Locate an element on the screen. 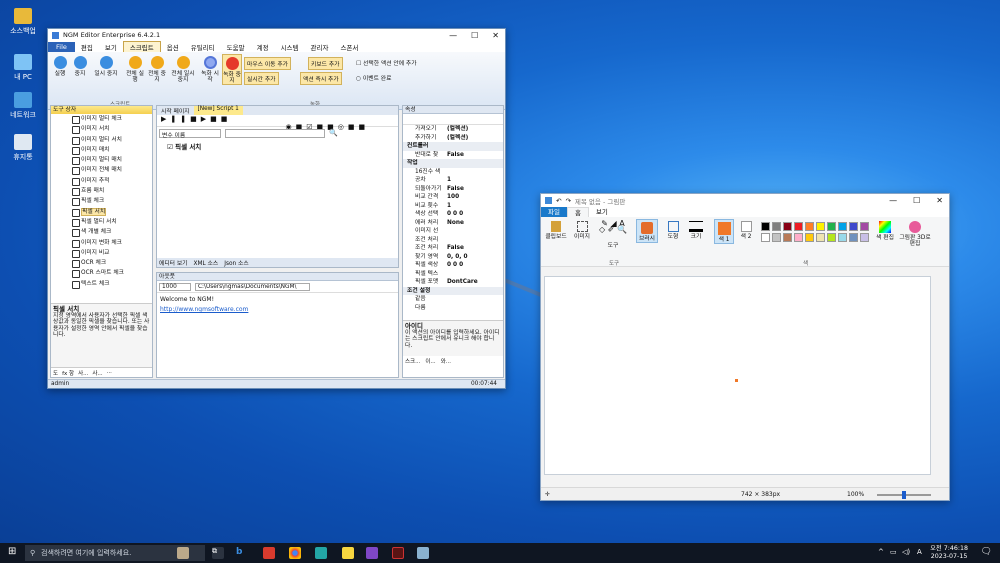 The image size is (1000, 563). notification-icon: 🗨 is located at coordinates (986, 552).